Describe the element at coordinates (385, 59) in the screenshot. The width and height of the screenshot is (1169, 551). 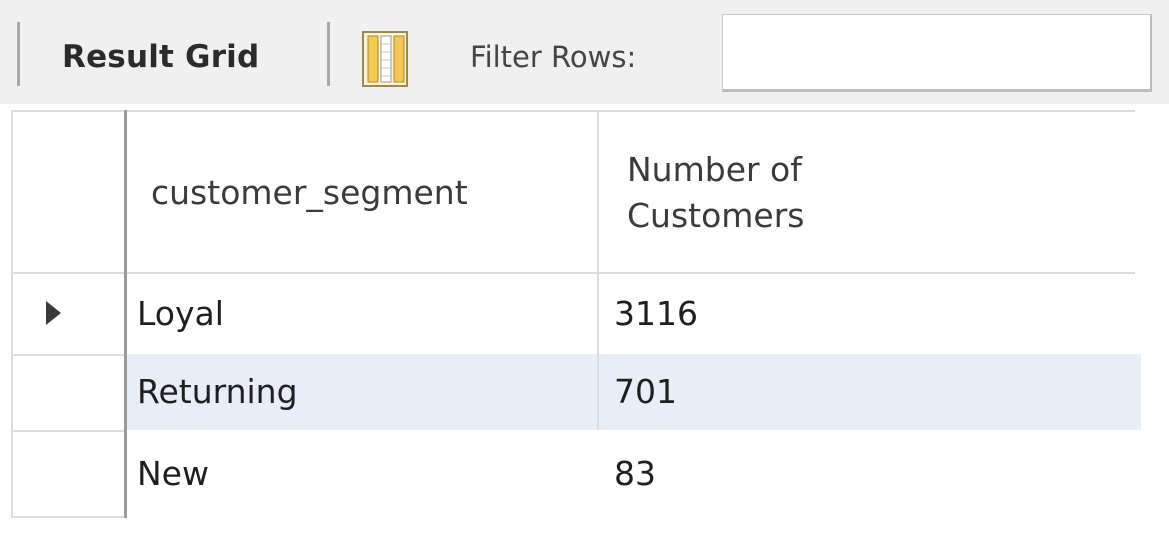
I see `grid-columns-icon` at that location.